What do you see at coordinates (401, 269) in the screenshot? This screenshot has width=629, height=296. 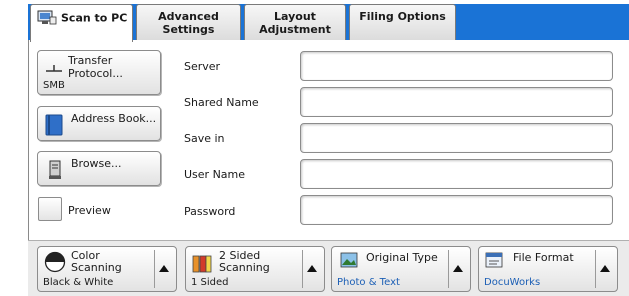 I see `original-type-button: Original Type Photo & Text` at bounding box center [401, 269].